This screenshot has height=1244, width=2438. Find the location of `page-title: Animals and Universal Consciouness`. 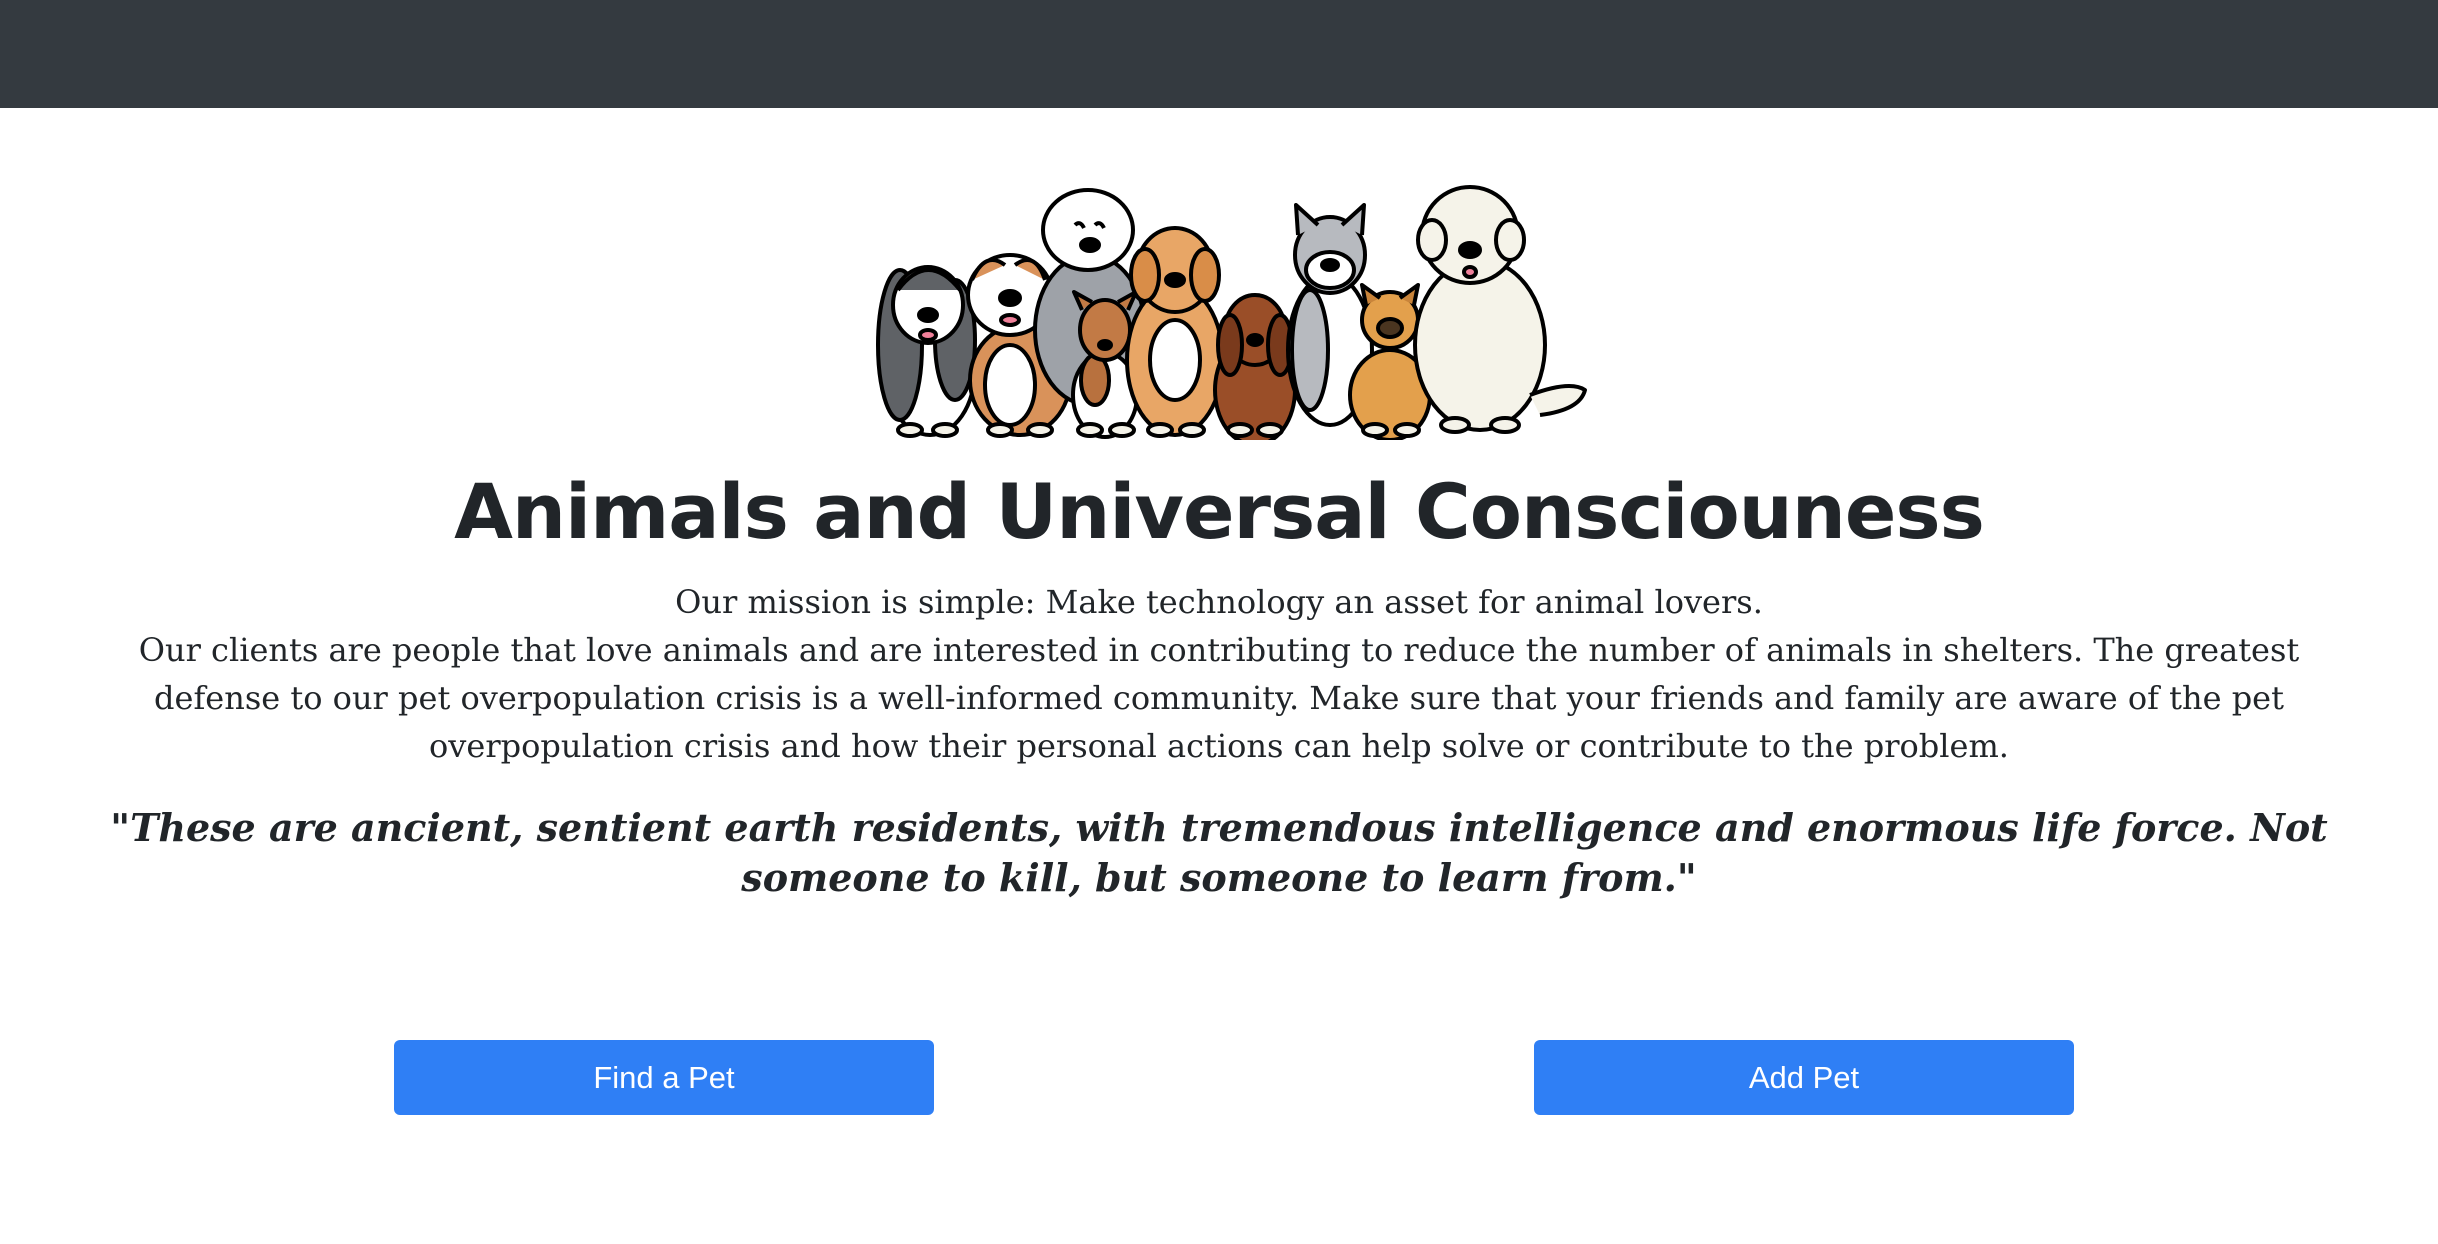

page-title: Animals and Universal Consciouness is located at coordinates (1219, 511).